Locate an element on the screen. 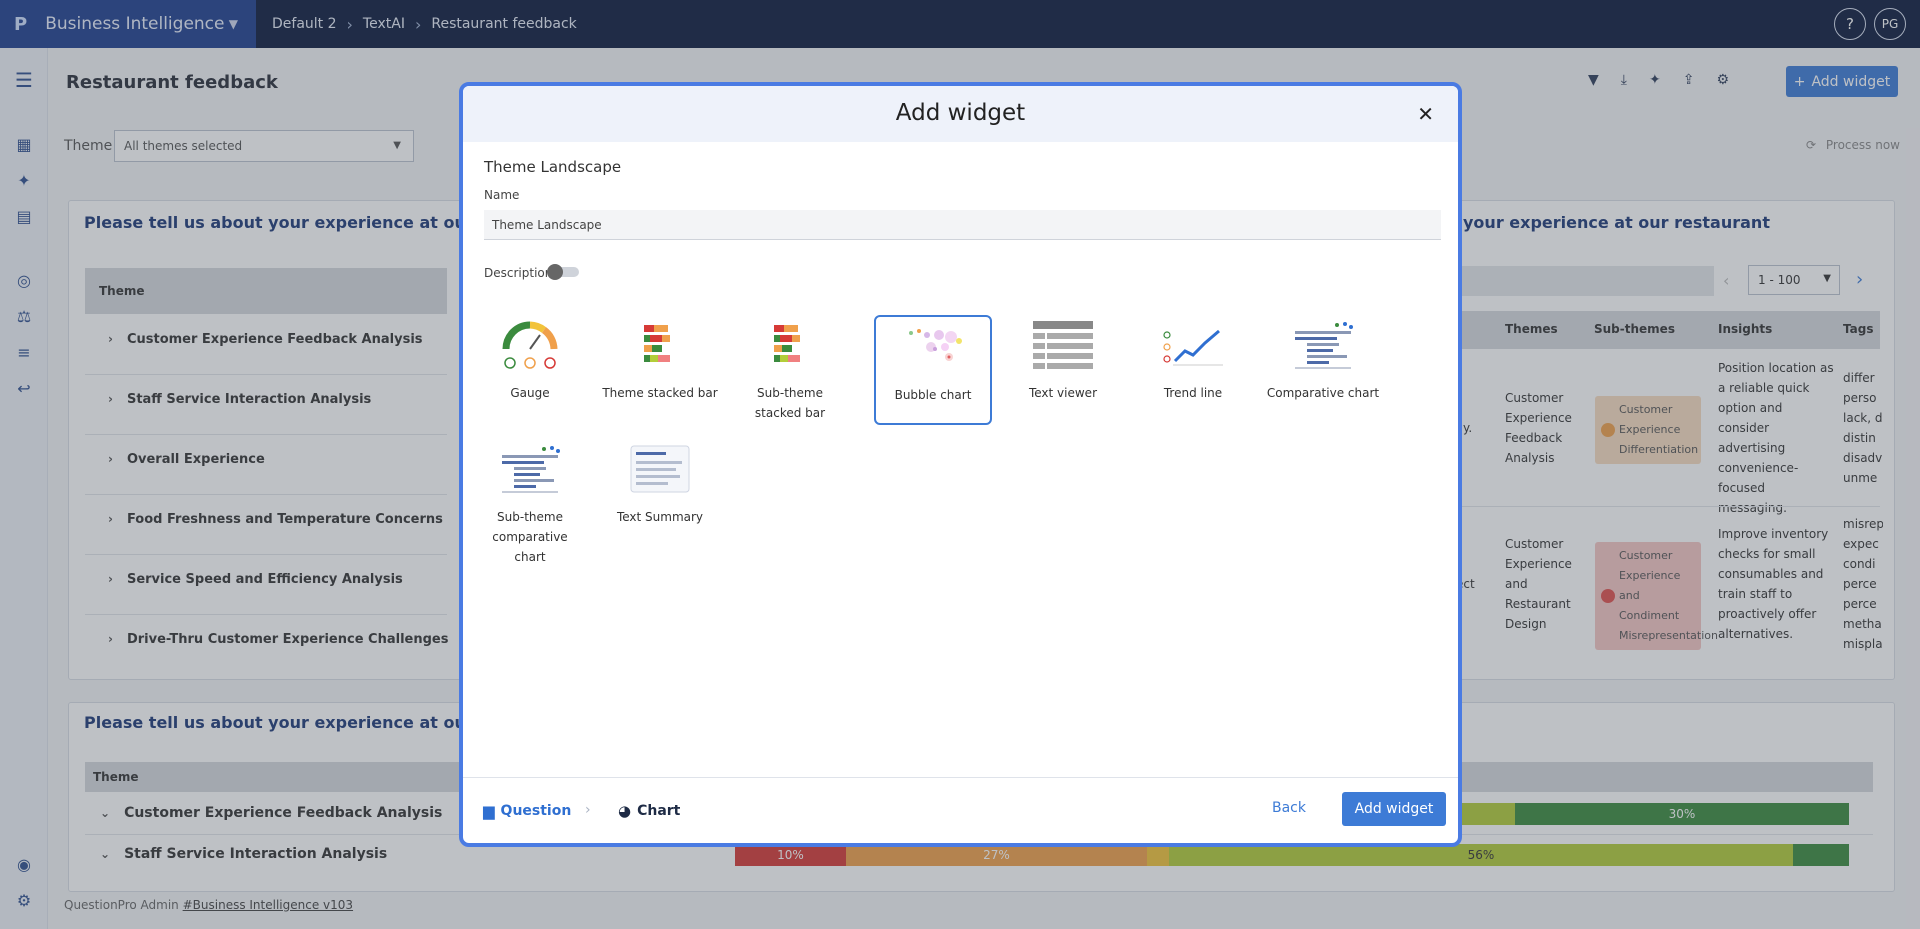  close-icon: ✕ is located at coordinates (1425, 114).